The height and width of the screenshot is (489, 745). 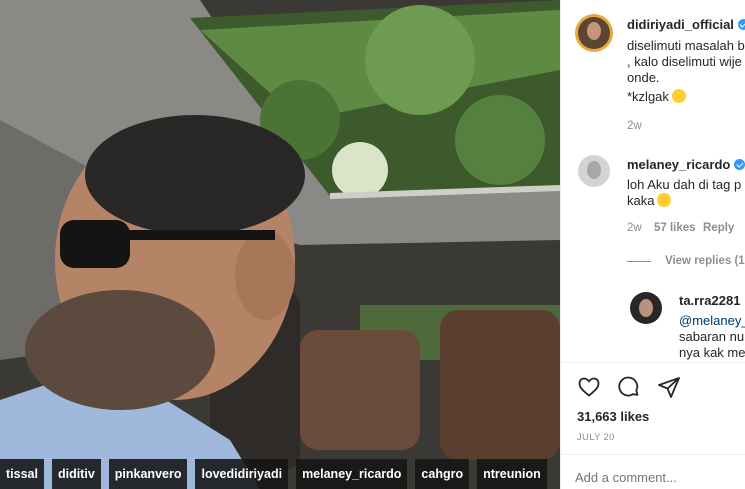 What do you see at coordinates (512, 474) in the screenshot?
I see `photo-tag: ntreunion` at bounding box center [512, 474].